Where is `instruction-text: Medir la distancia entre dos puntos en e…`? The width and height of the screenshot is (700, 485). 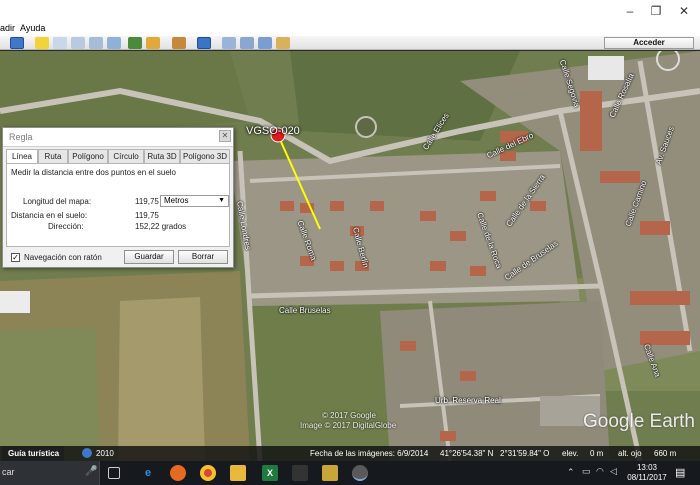
instruction-text: Medir la distancia entre dos puntos en e… is located at coordinates (93, 172).